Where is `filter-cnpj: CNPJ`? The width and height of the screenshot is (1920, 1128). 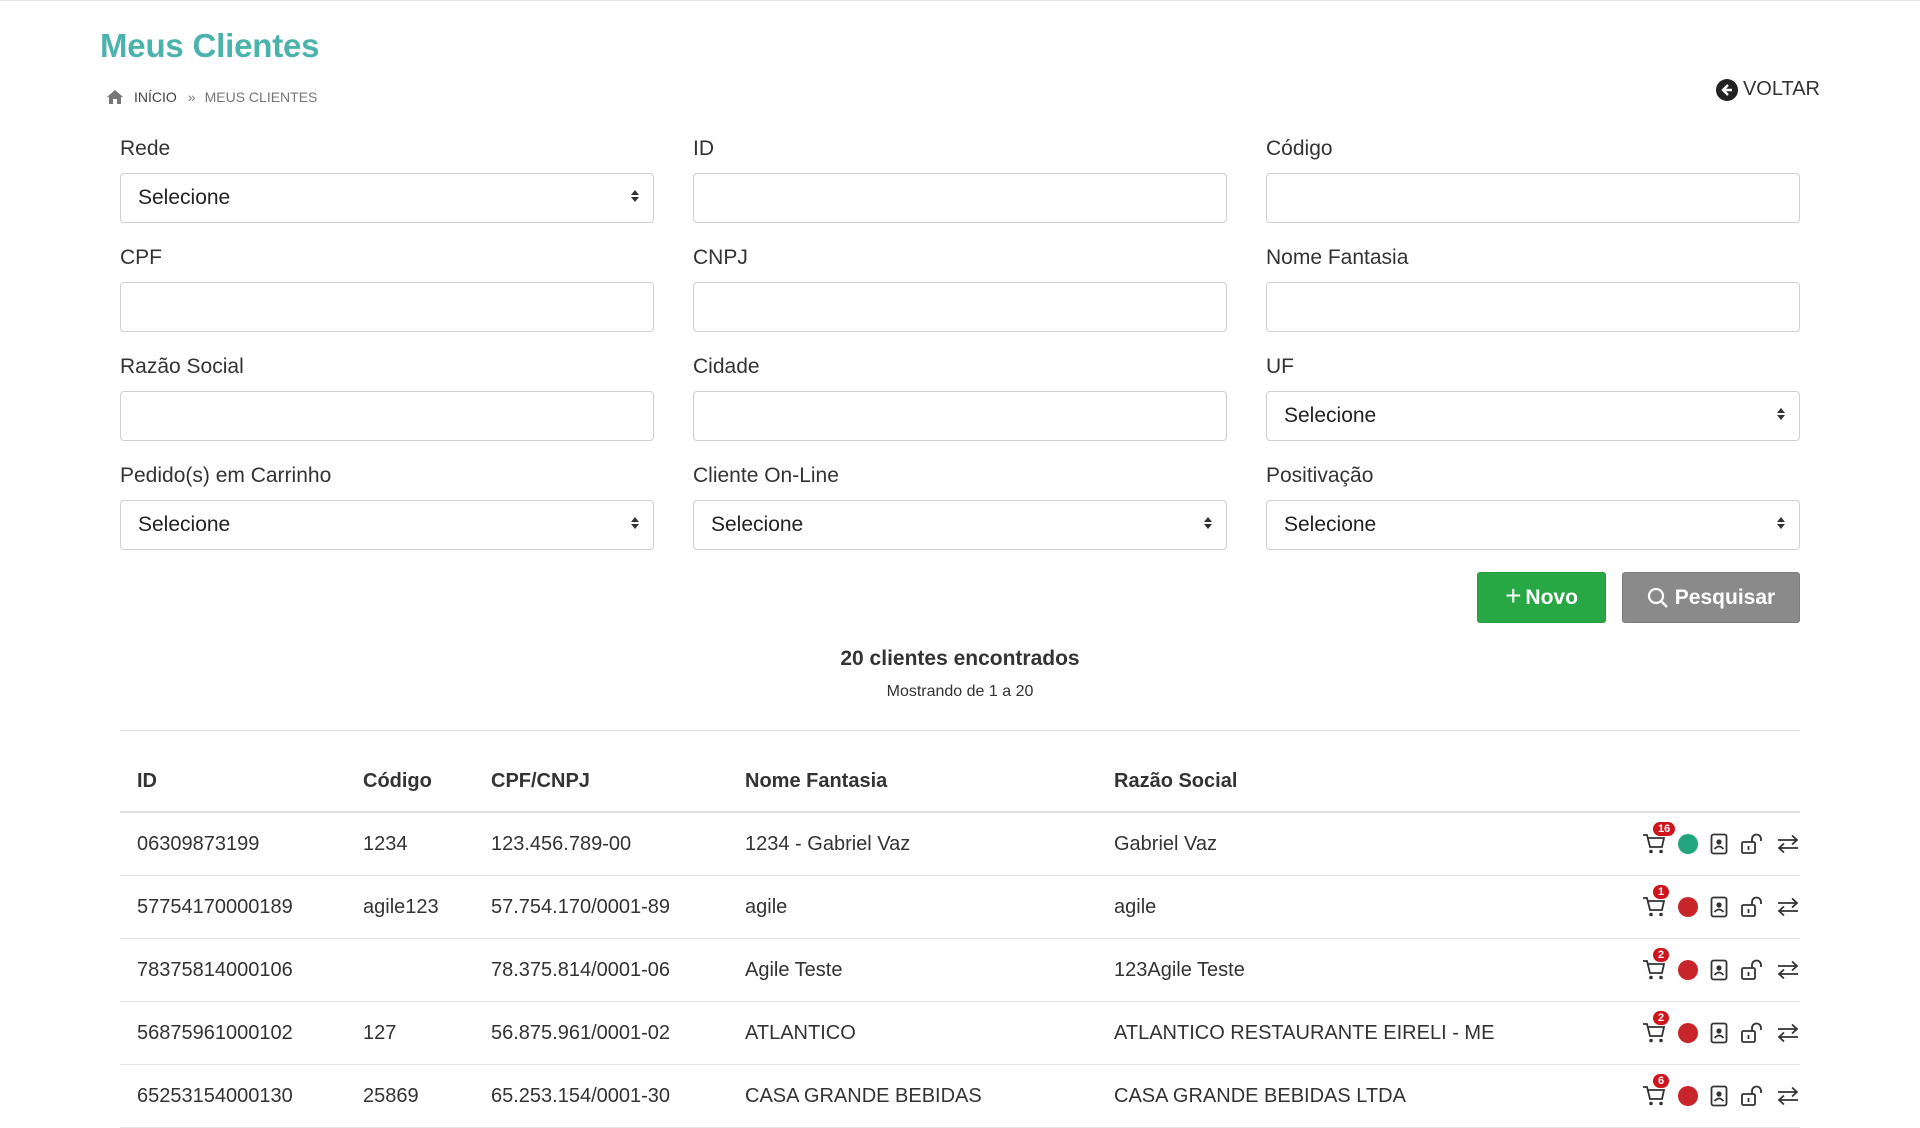
filter-cnpj: CNPJ is located at coordinates (960, 301).